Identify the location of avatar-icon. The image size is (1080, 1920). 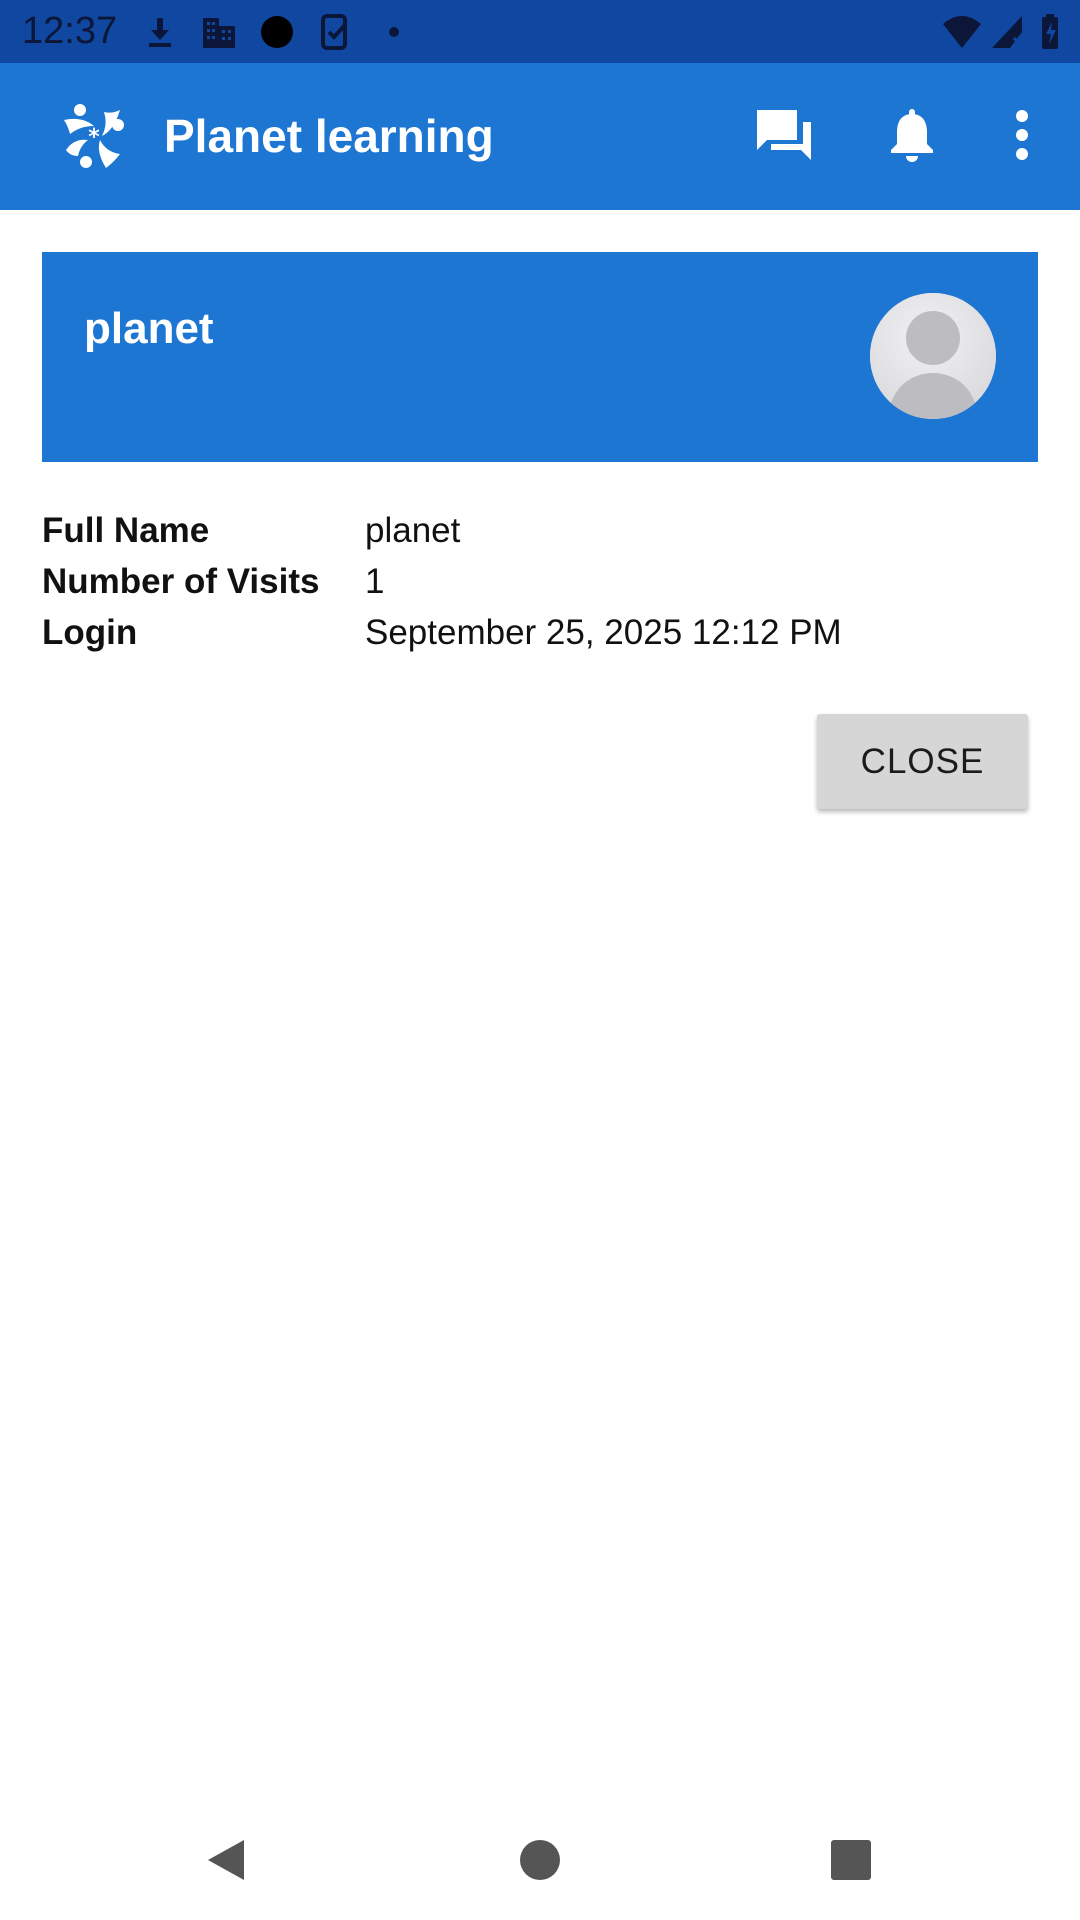
(933, 356).